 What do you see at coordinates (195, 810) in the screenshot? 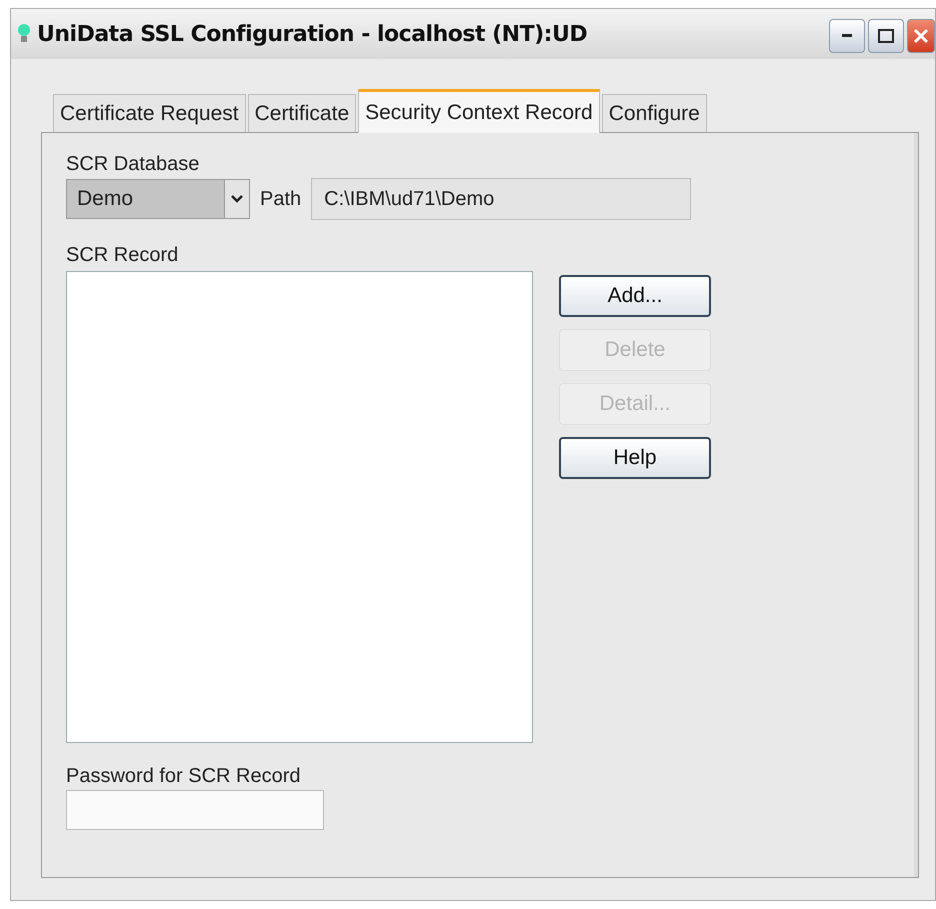
I see `password-field` at bounding box center [195, 810].